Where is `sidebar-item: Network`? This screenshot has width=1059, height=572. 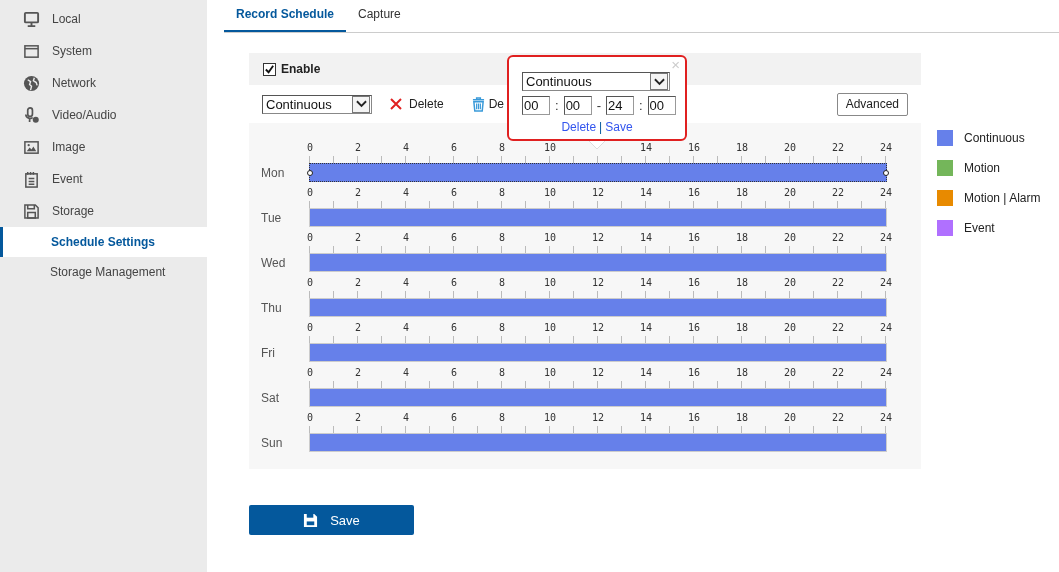 sidebar-item: Network is located at coordinates (103, 83).